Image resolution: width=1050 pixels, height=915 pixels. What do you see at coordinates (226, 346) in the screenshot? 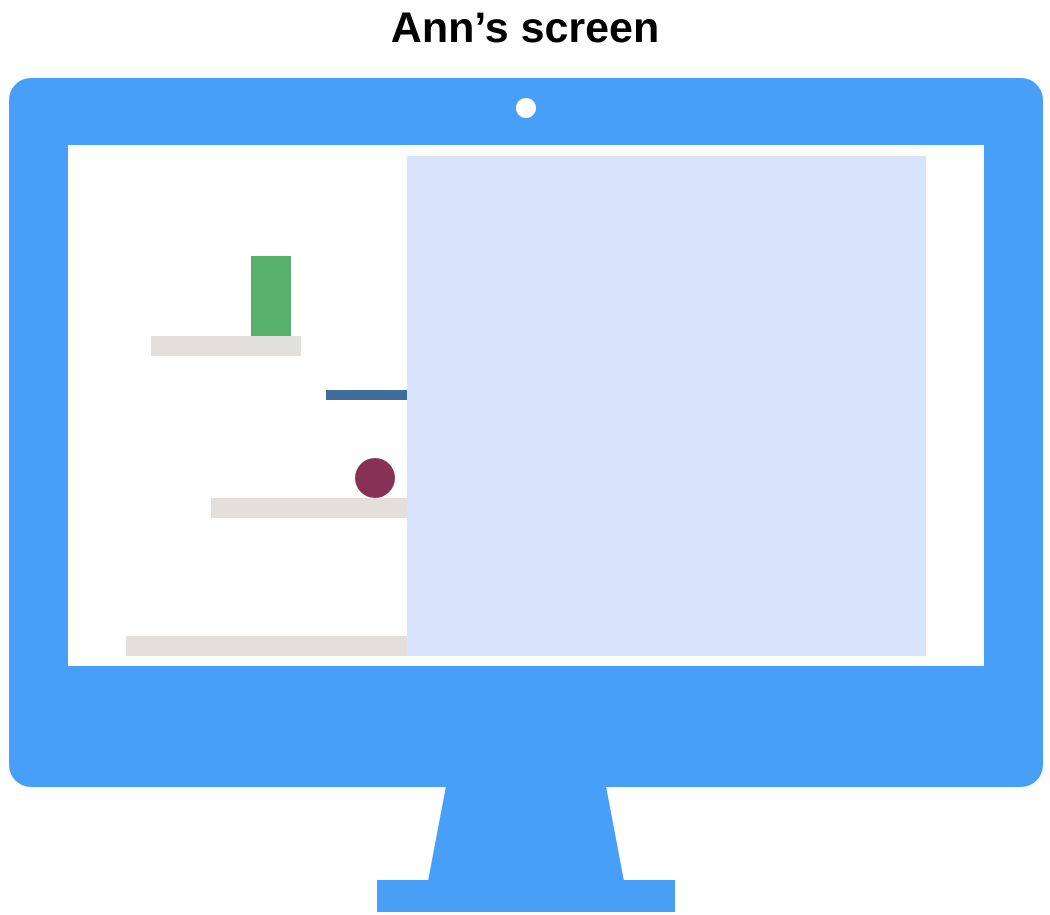
I see `top-shelf` at bounding box center [226, 346].